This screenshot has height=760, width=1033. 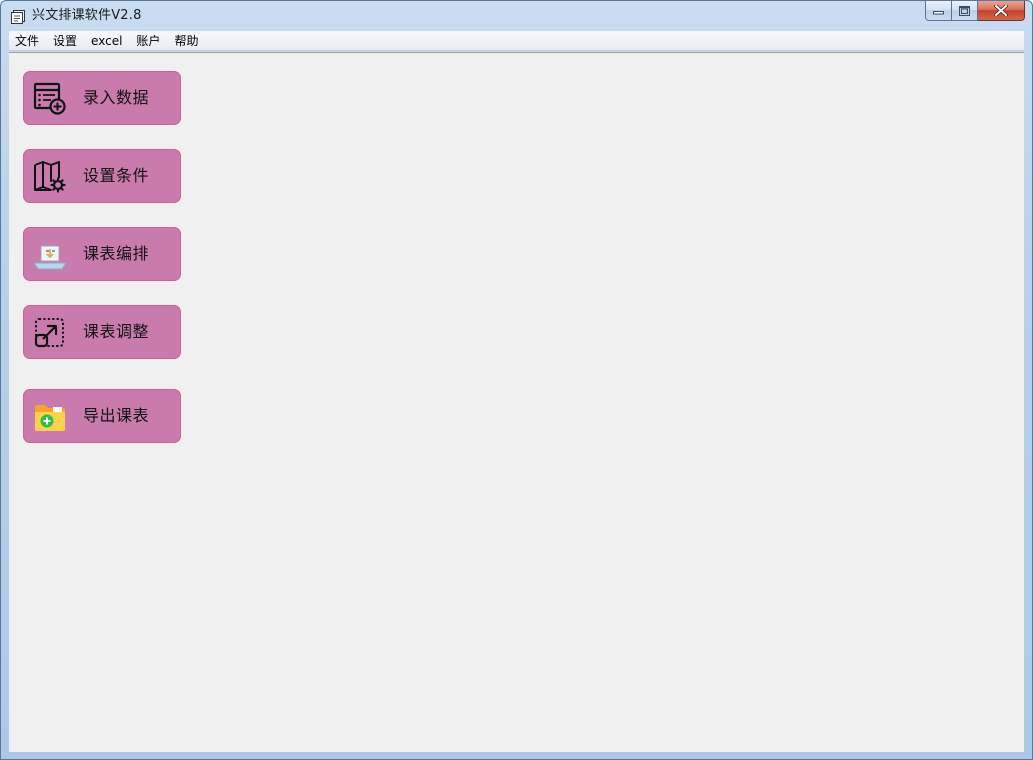 I want to click on app-window-icon, so click(x=18, y=16).